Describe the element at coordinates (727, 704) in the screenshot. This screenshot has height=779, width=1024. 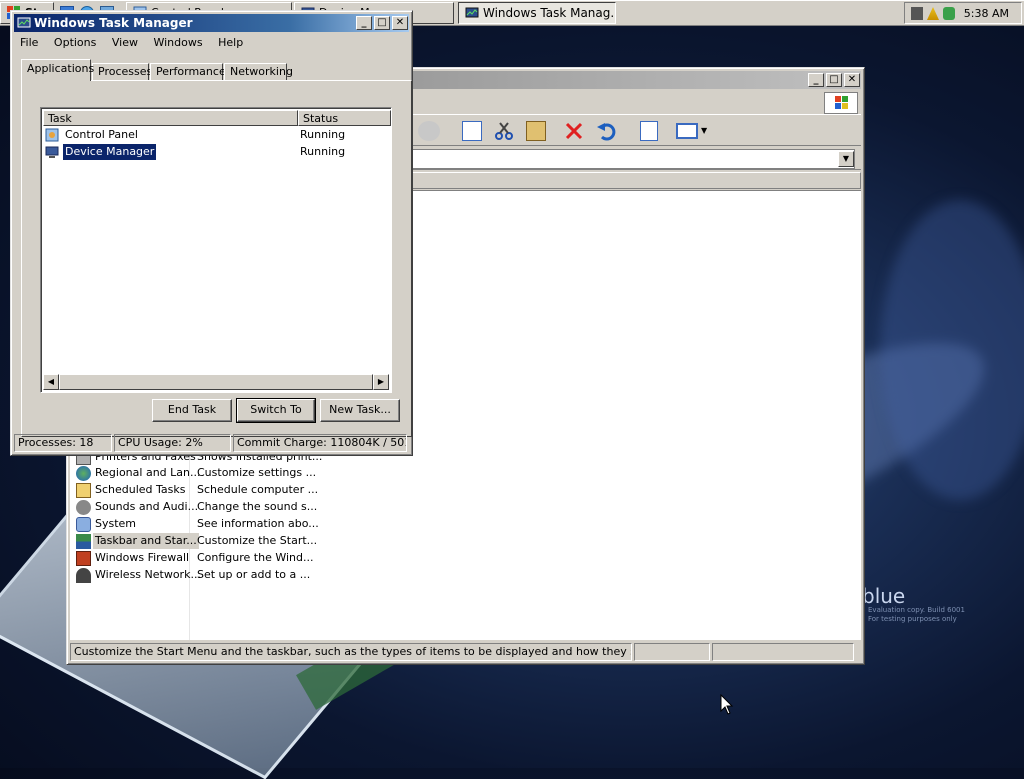
I see `mouse-cursor-icon` at that location.